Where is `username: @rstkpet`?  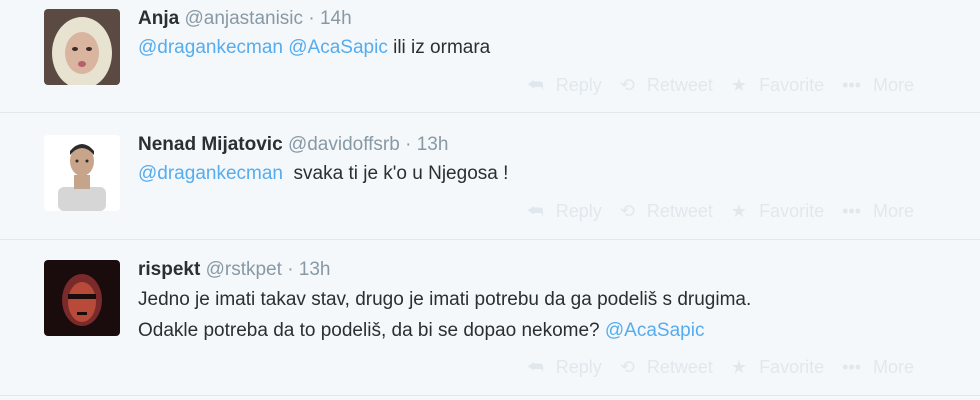
username: @rstkpet is located at coordinates (244, 269).